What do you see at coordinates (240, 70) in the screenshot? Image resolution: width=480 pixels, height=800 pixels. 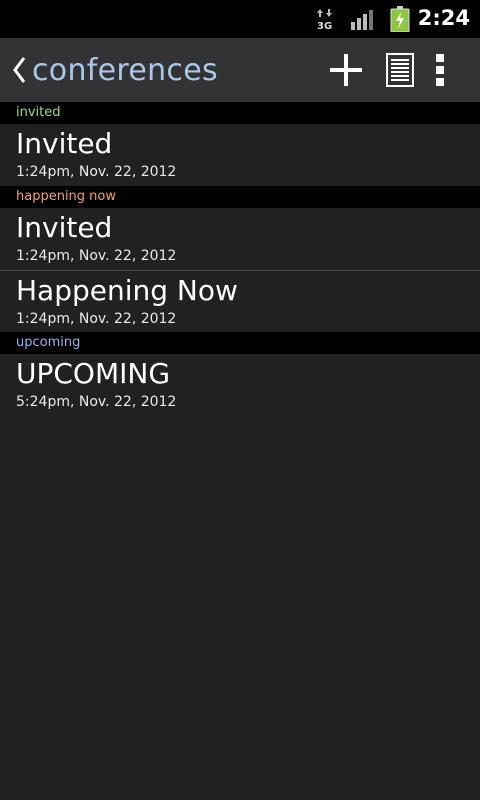 I see `action-bar: conferences` at bounding box center [240, 70].